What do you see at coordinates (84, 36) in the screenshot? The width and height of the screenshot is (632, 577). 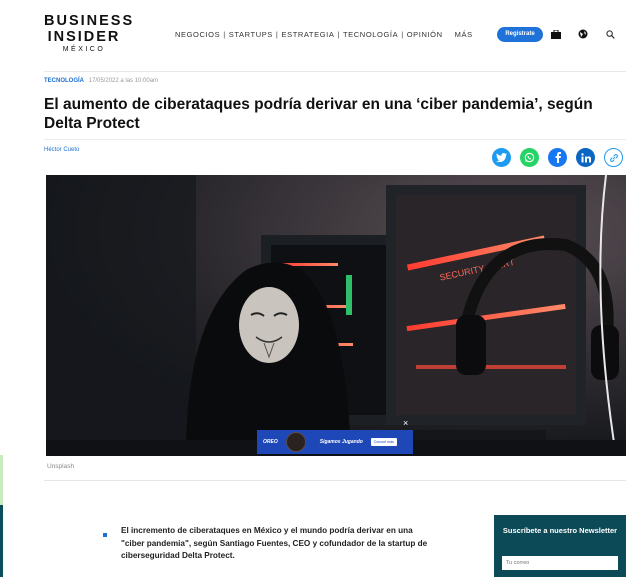 I see `logo-line-2: INSIDER` at bounding box center [84, 36].